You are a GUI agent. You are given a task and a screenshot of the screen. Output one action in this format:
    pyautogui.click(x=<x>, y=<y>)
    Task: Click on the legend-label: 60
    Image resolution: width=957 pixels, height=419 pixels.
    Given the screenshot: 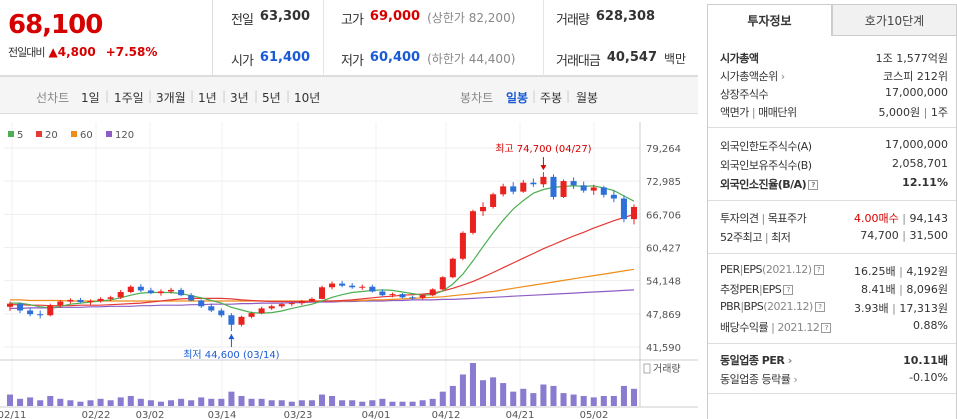 What is the action you would take?
    pyautogui.click(x=86, y=135)
    